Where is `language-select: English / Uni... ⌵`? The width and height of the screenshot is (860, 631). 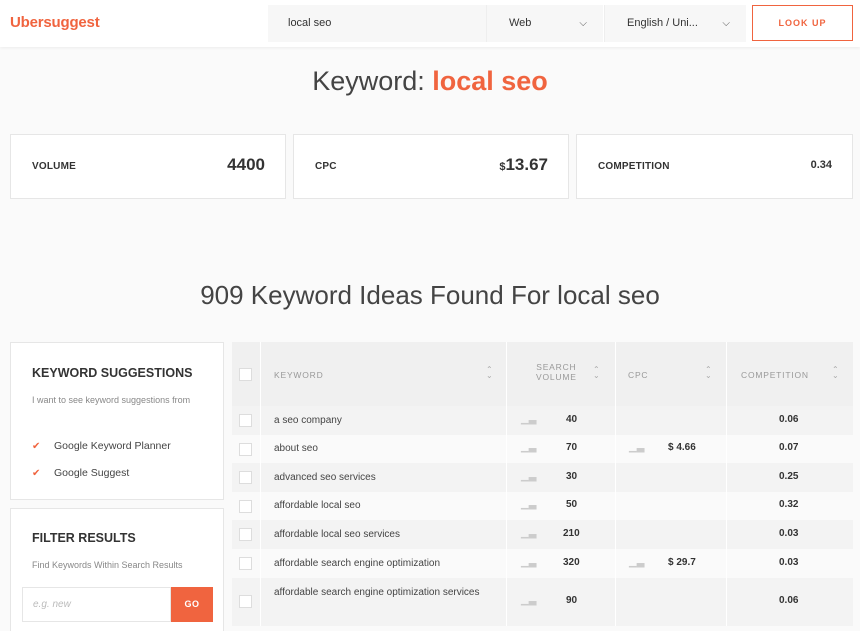 language-select: English / Uni... ⌵ is located at coordinates (675, 23).